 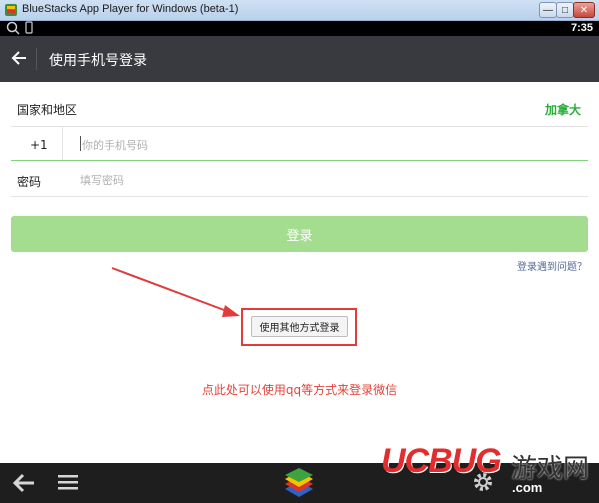 I want to click on country-value: 加拿大, so click(x=563, y=109).